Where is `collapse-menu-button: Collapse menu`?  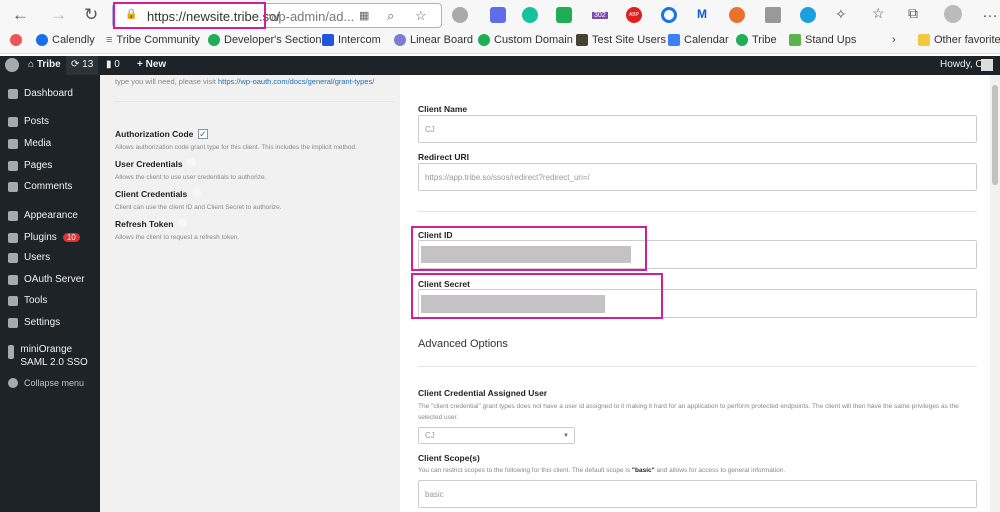
collapse-menu-button: Collapse menu is located at coordinates (46, 383).